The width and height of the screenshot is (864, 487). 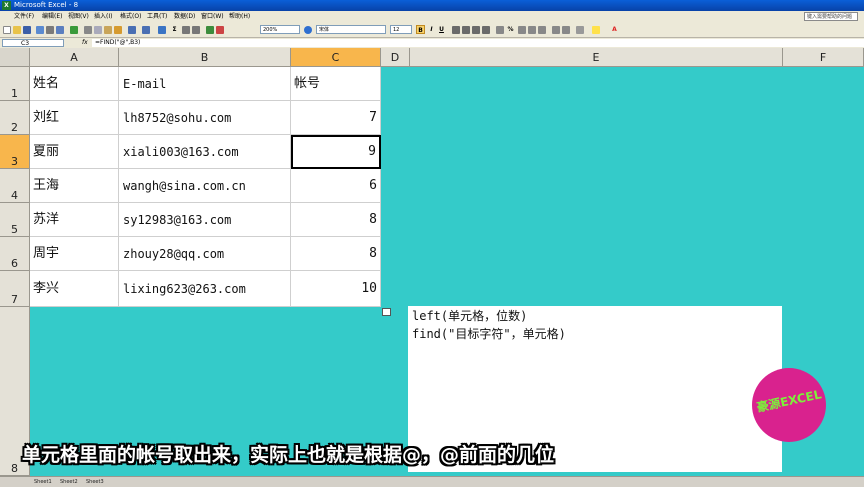 I want to click on row-header-4: 4, so click(x=15, y=186).